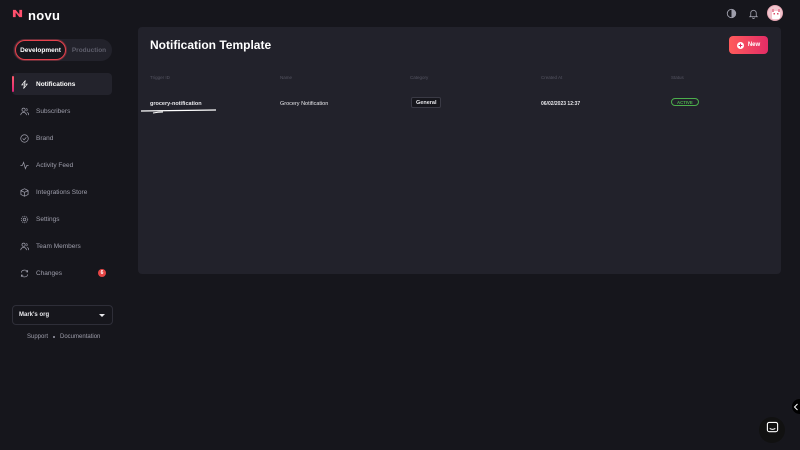 The image size is (800, 450). I want to click on separator-dot, so click(54, 337).